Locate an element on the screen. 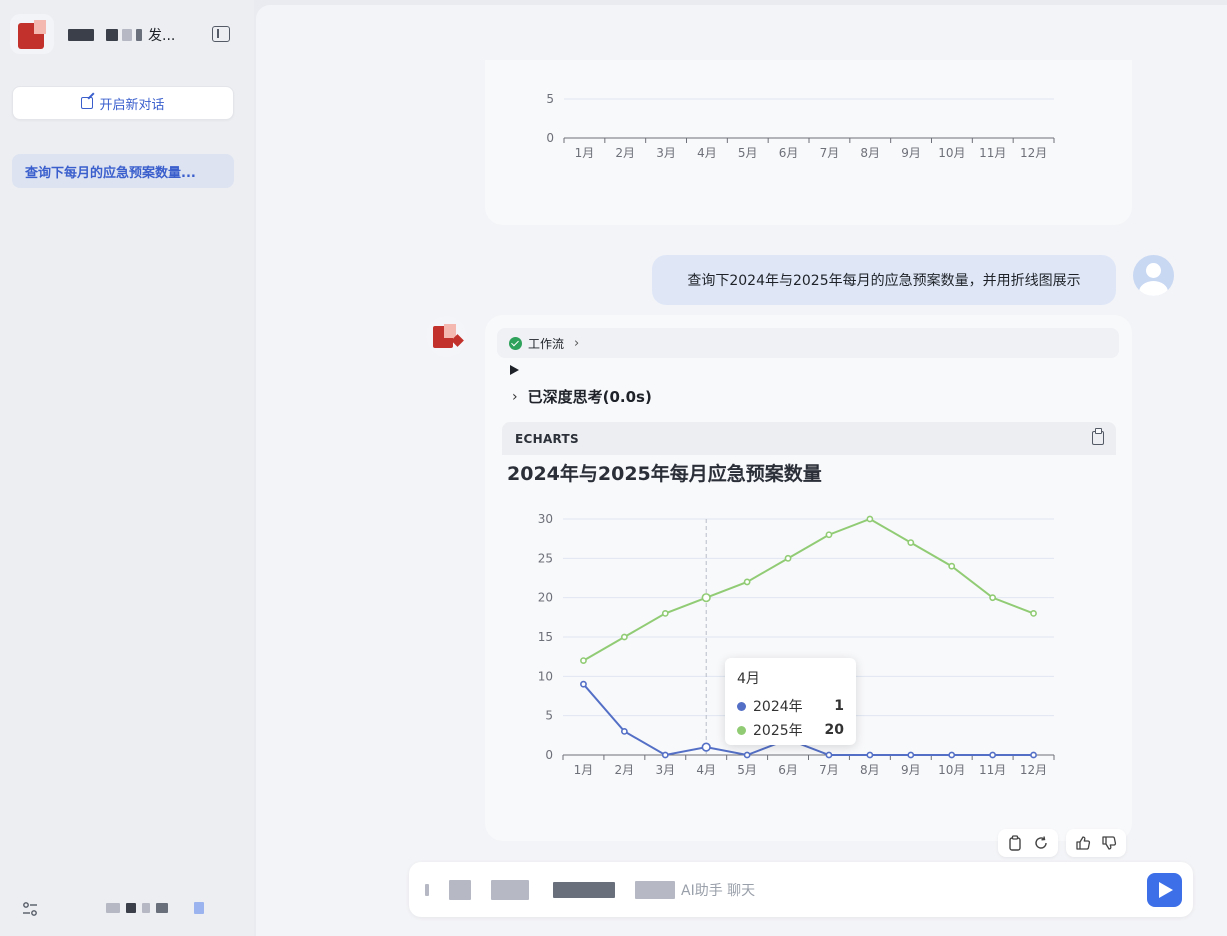 Image resolution: width=1227 pixels, height=936 pixels. workflow-label: 工作流 is located at coordinates (546, 343).